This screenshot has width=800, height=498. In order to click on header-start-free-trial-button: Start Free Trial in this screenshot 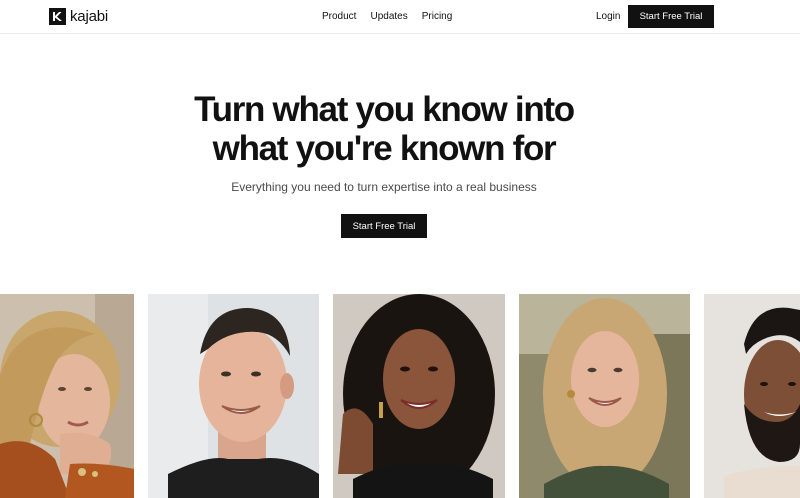, I will do `click(671, 16)`.